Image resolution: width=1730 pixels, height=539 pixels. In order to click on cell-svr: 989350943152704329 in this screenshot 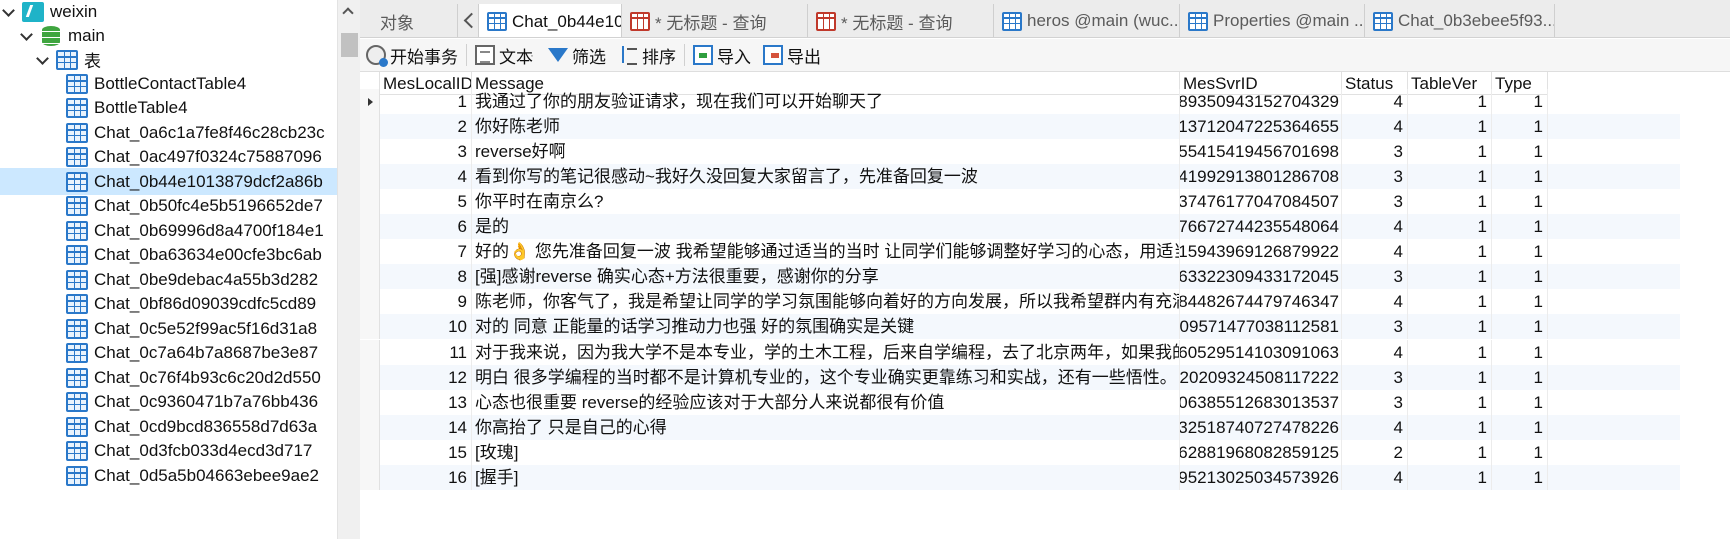, I will do `click(1261, 101)`.